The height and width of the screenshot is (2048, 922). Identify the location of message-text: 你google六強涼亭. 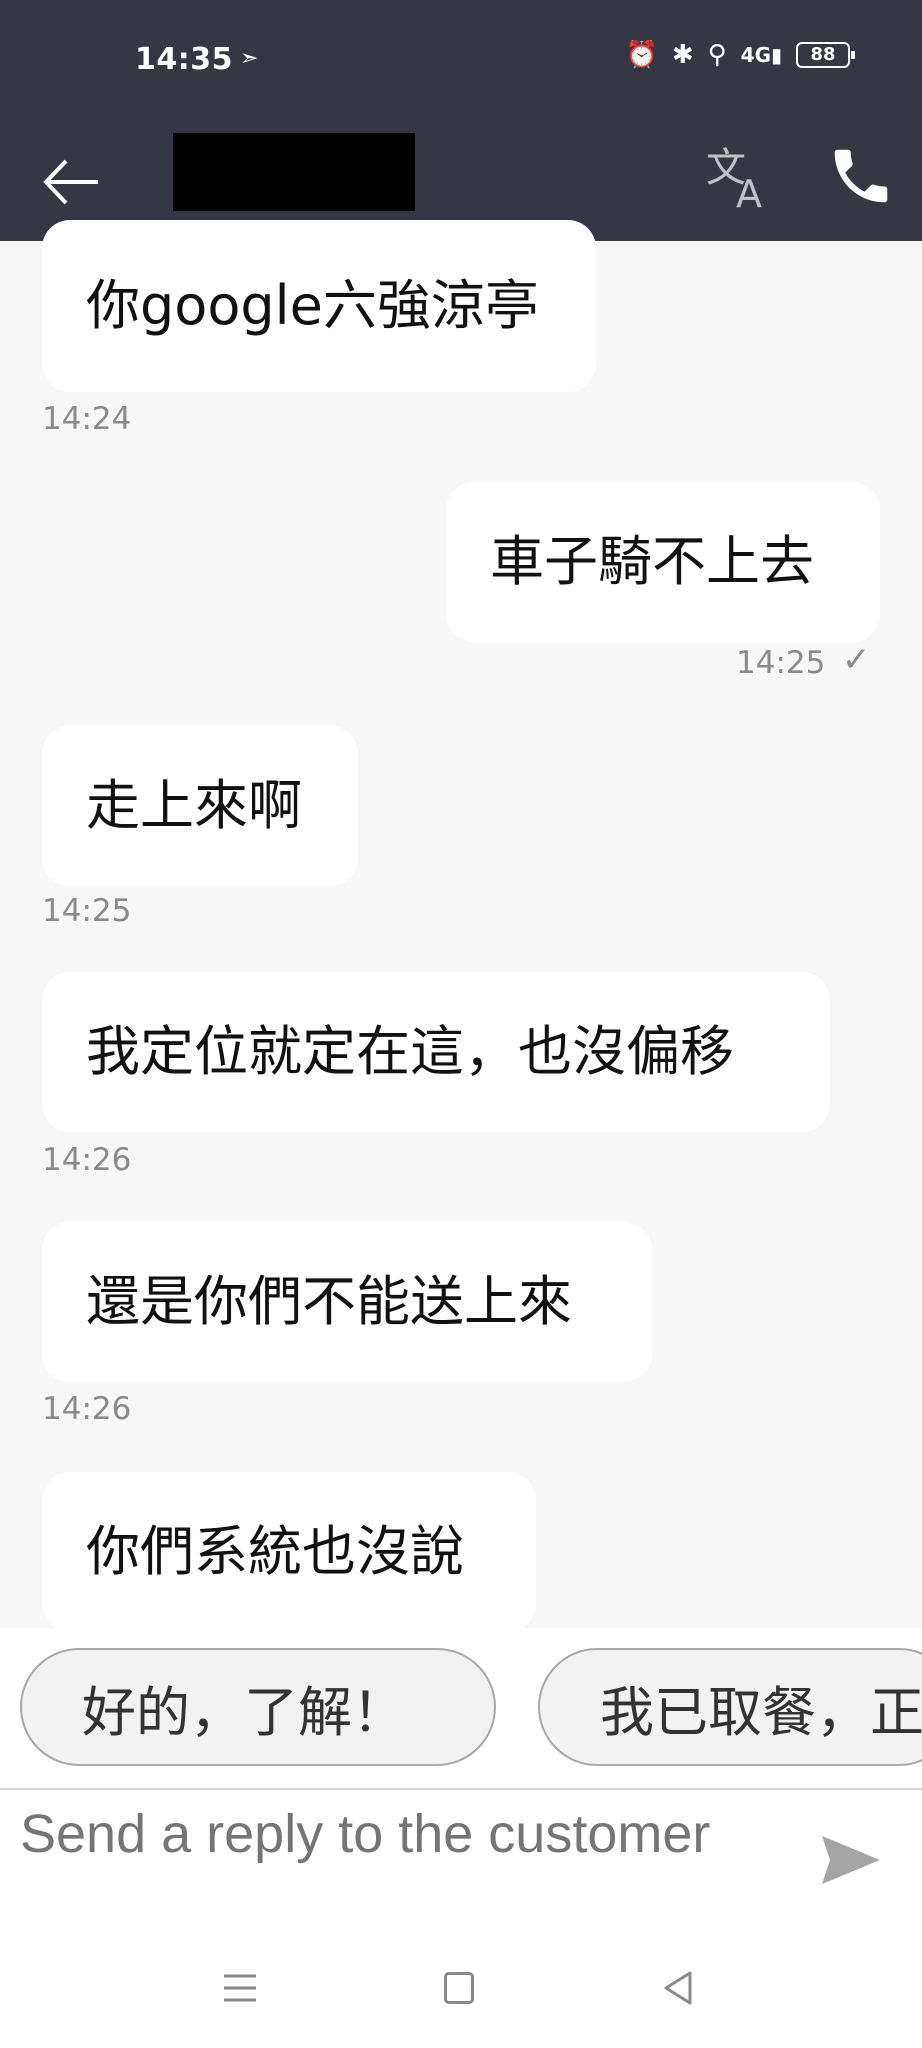
(312, 305).